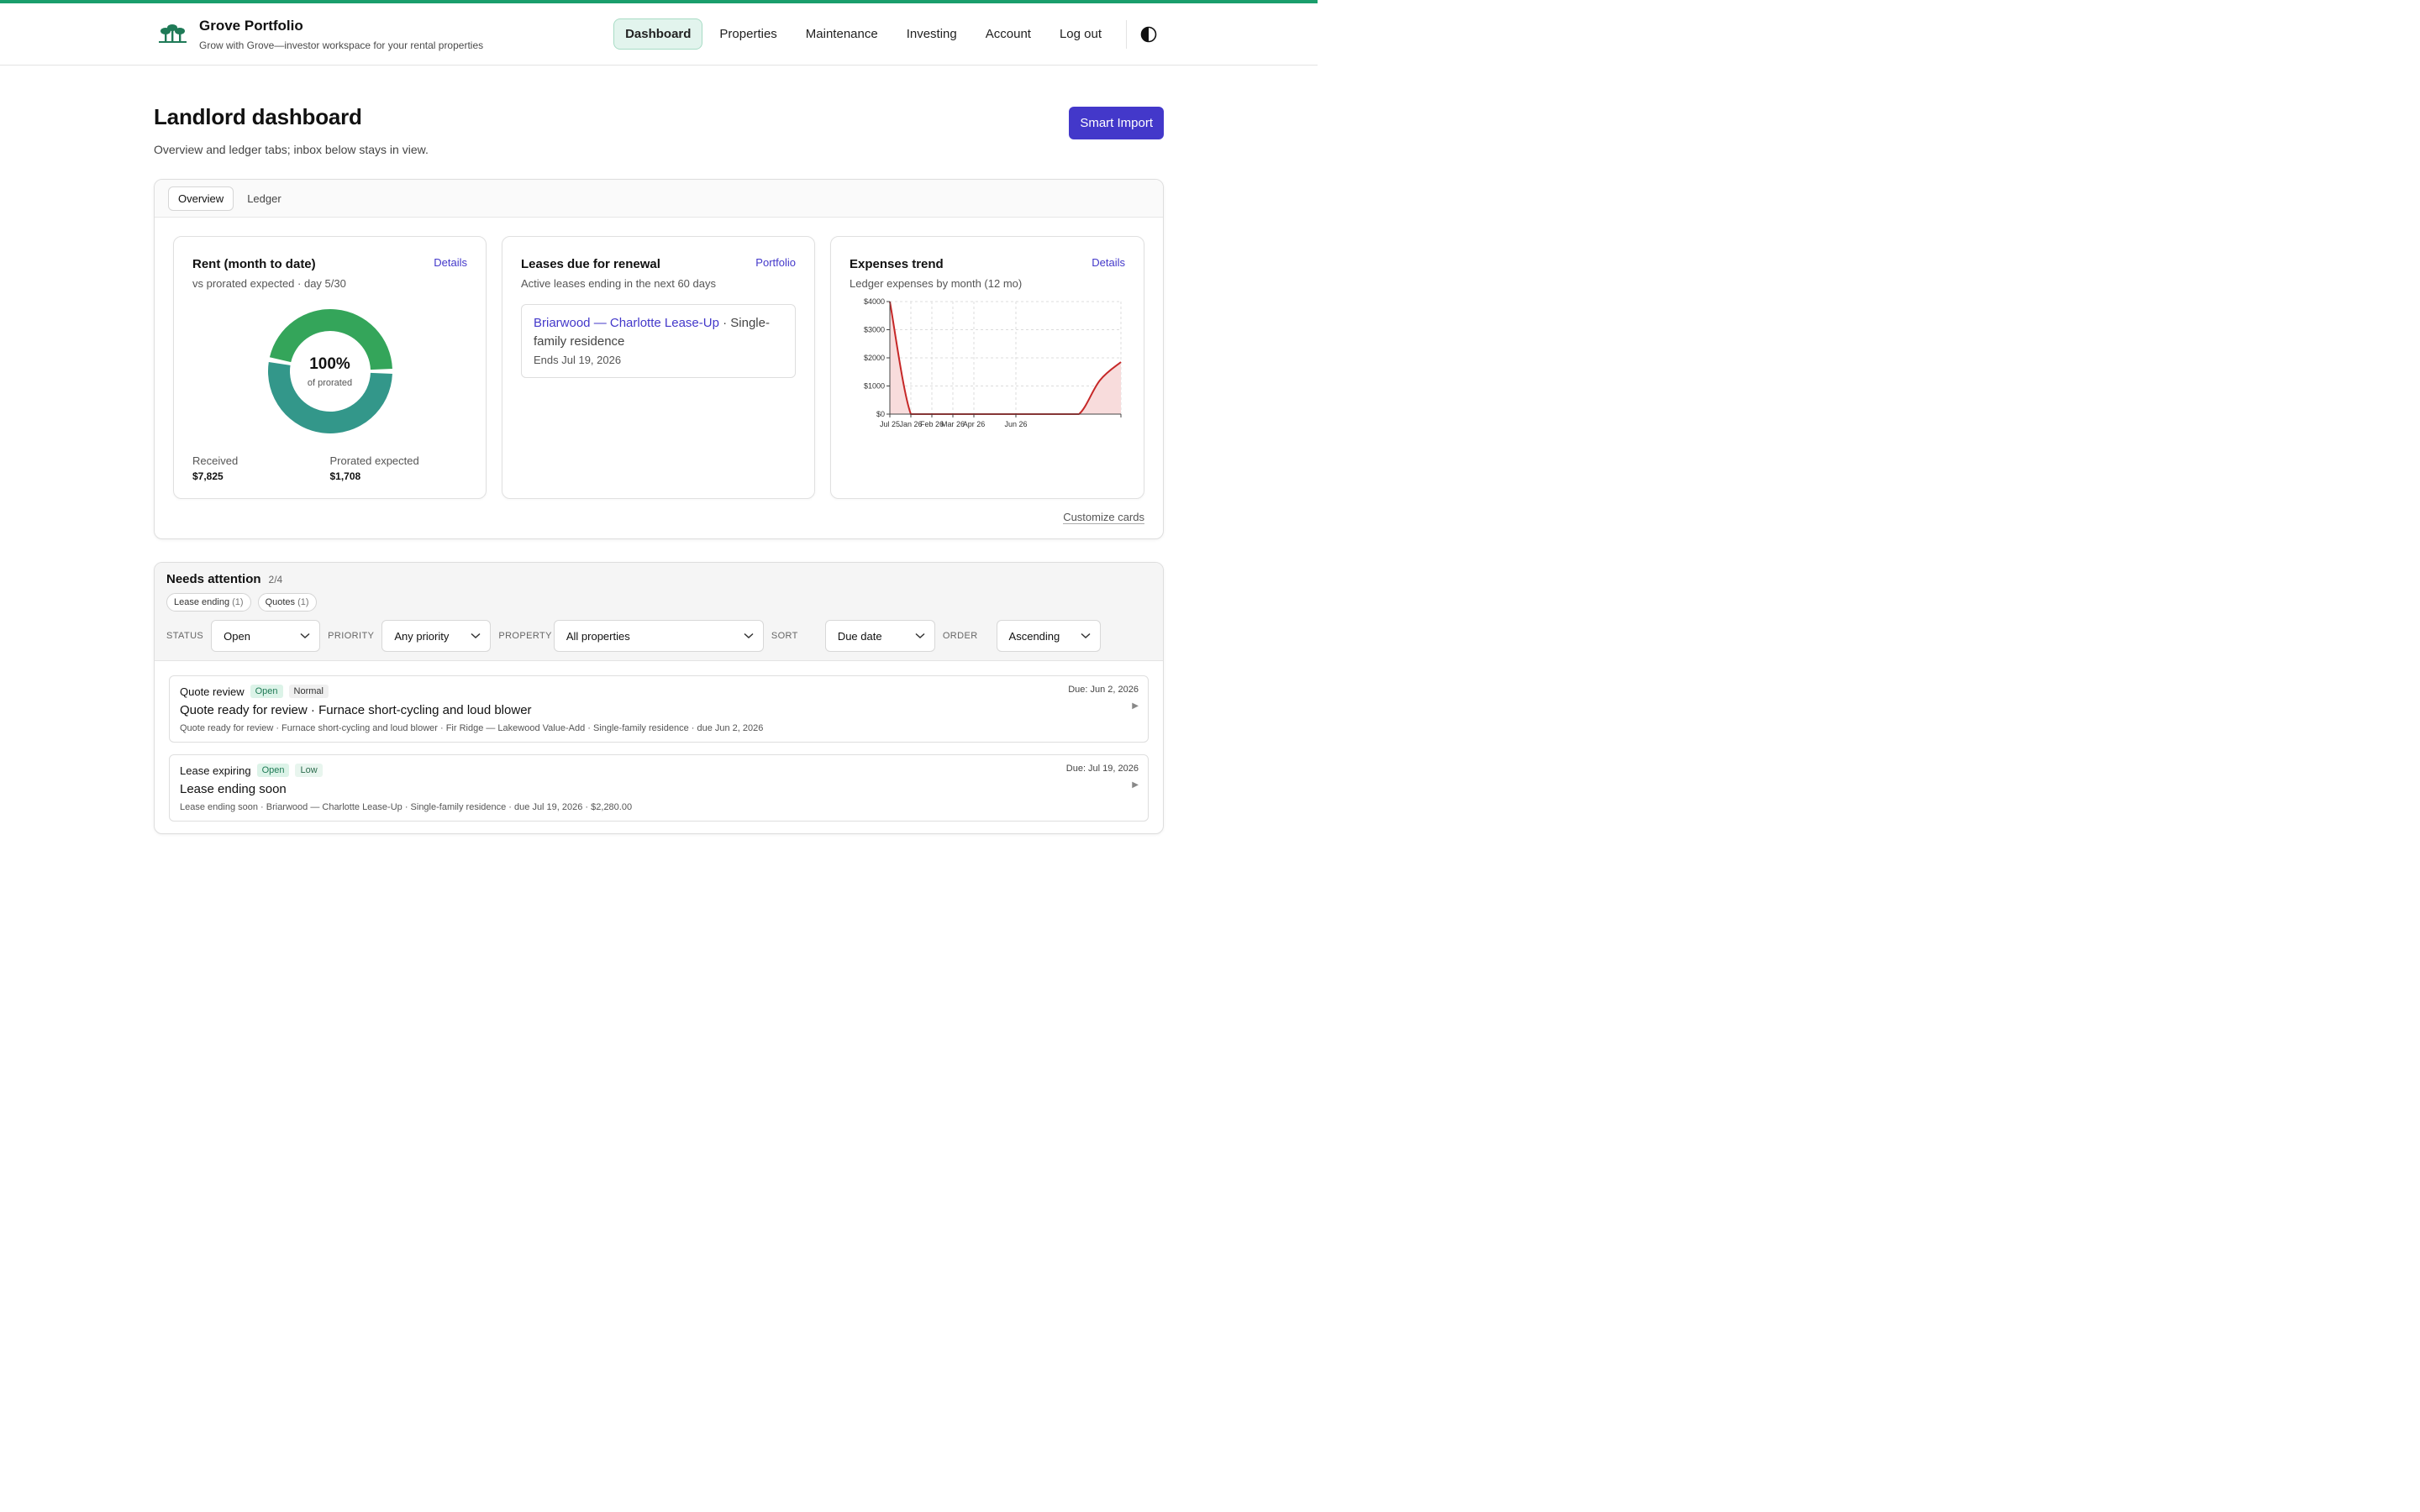 This screenshot has height=1512, width=2420. I want to click on customize-row: Customize cards, so click(659, 518).